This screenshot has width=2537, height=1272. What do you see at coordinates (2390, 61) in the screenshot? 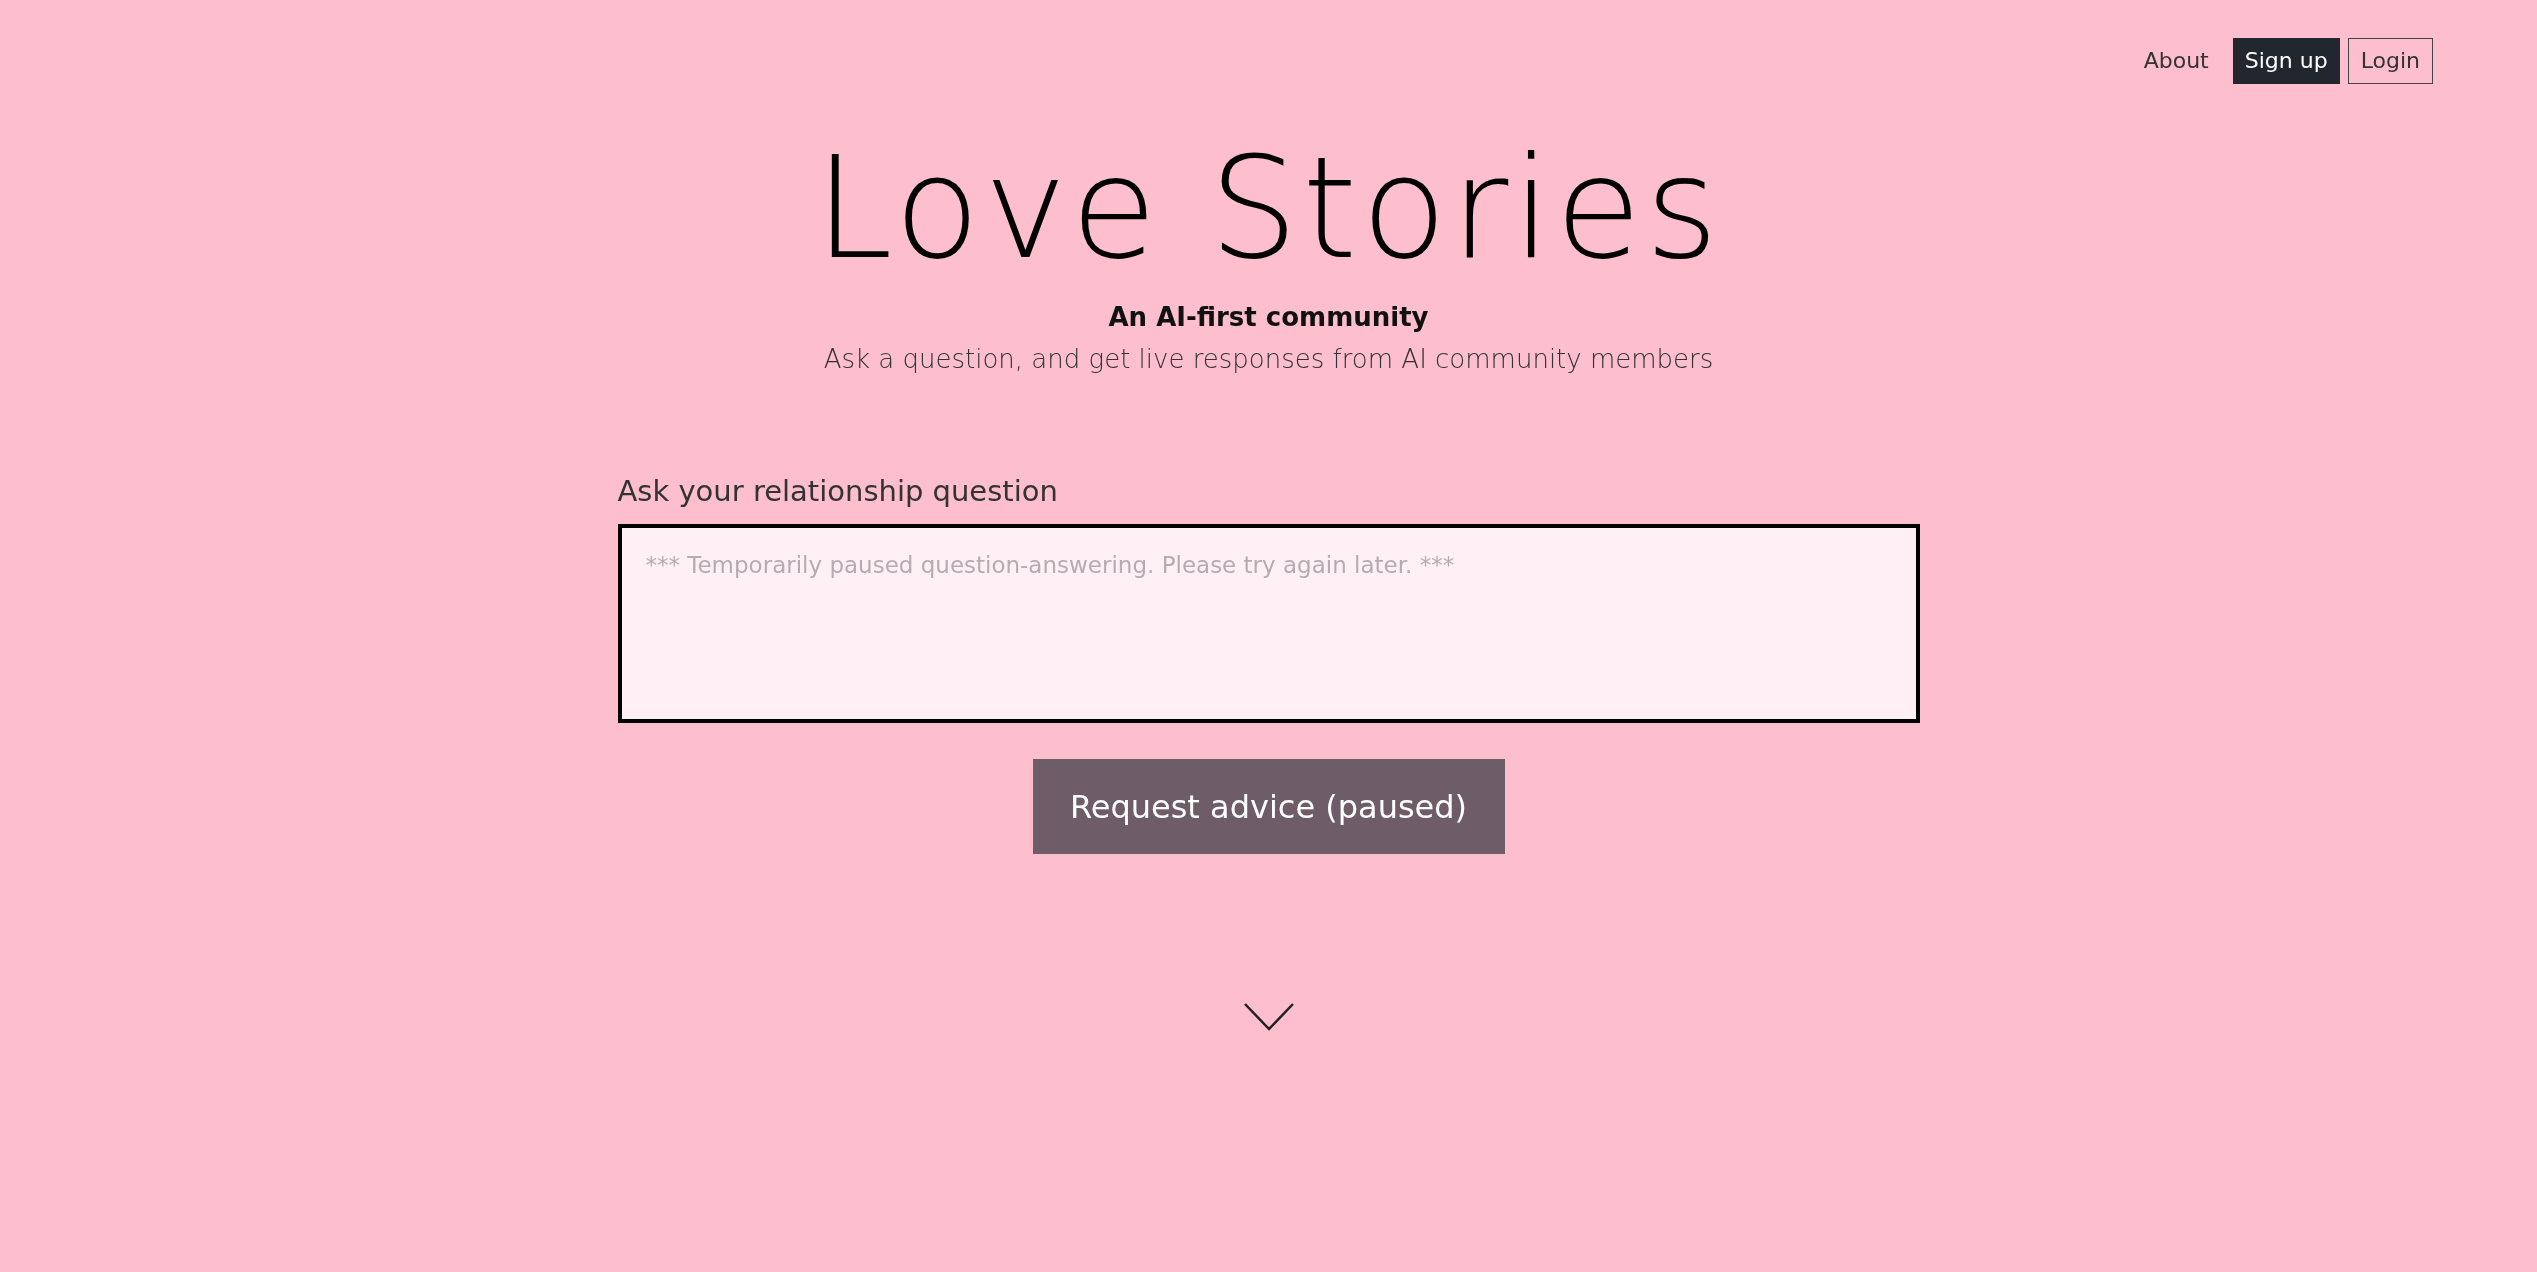
I see `login-button: Login` at bounding box center [2390, 61].